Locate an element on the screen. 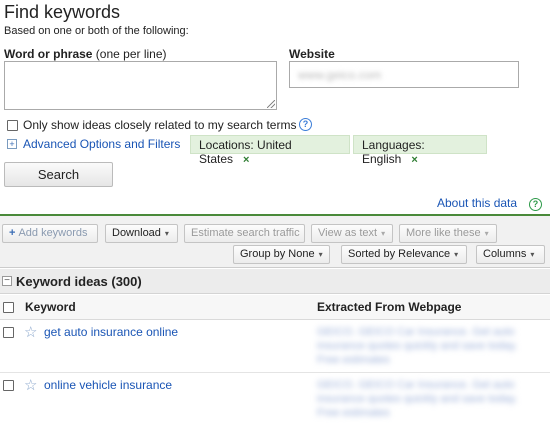  page-subtitle: Based on one or both of the following: is located at coordinates (96, 31).